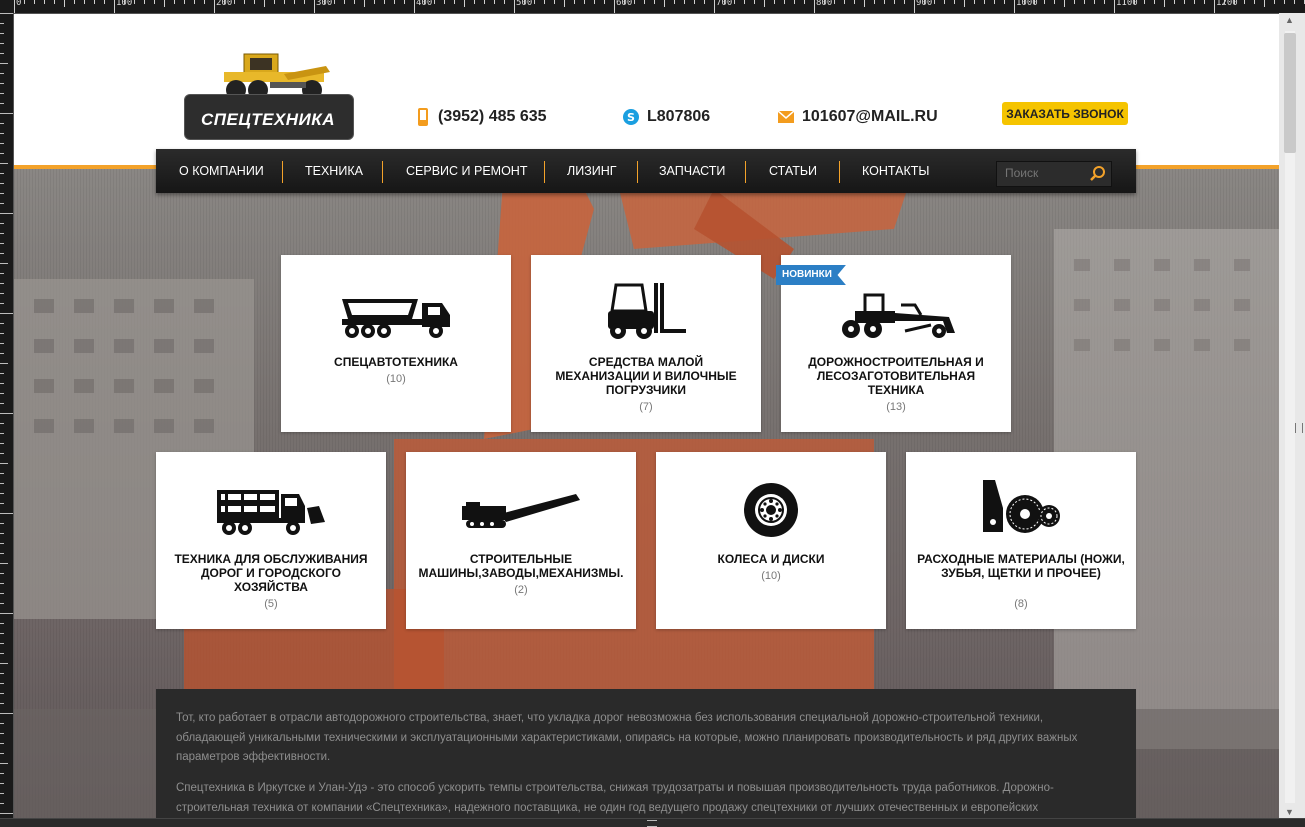  What do you see at coordinates (898, 315) in the screenshot?
I see `grader-icon` at bounding box center [898, 315].